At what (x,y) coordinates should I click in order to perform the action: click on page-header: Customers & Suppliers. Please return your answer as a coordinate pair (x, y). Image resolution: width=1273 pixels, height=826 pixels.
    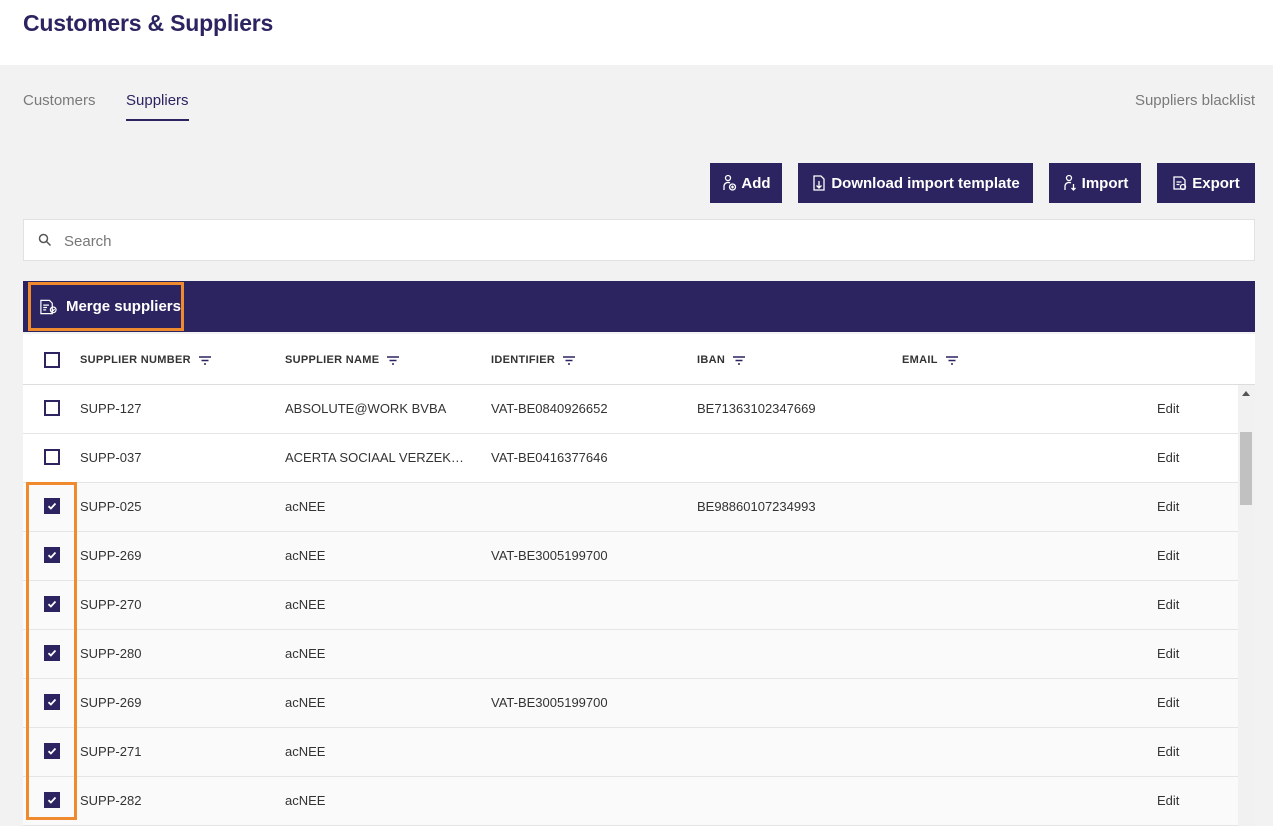
    Looking at the image, I should click on (636, 32).